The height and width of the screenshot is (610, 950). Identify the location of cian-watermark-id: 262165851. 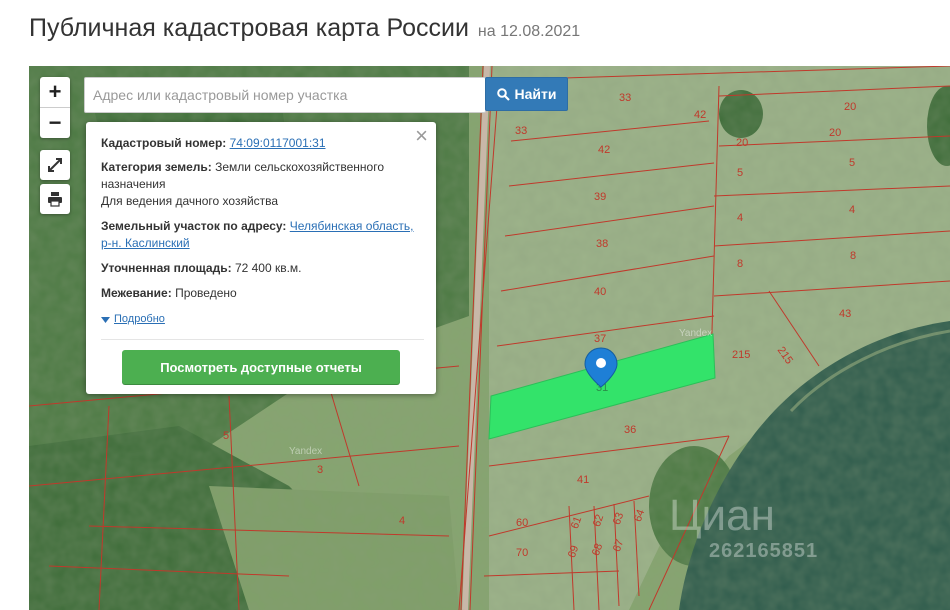
(764, 551).